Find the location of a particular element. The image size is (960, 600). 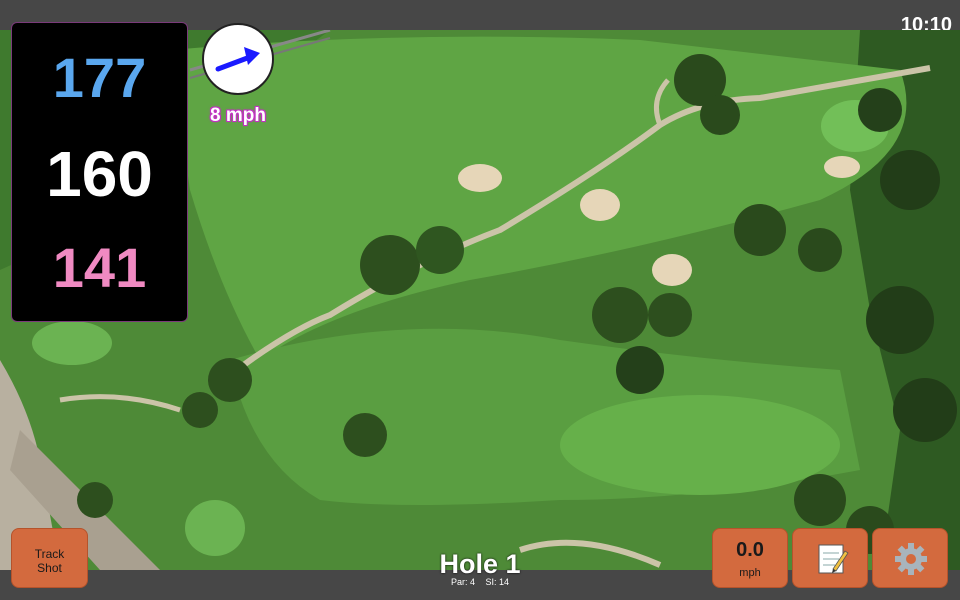

track-shot-button: Track Shot is located at coordinates (49, 558).